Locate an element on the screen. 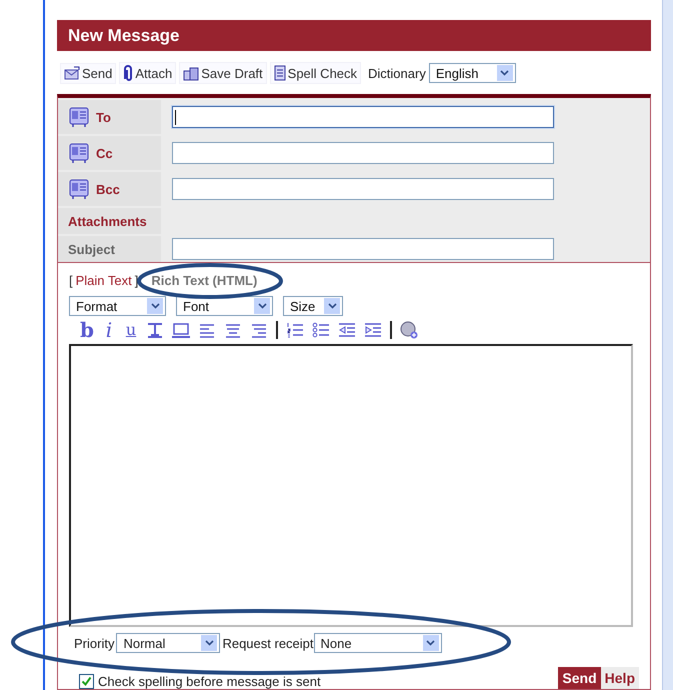 This screenshot has height=690, width=673. style-select: Size is located at coordinates (313, 306).